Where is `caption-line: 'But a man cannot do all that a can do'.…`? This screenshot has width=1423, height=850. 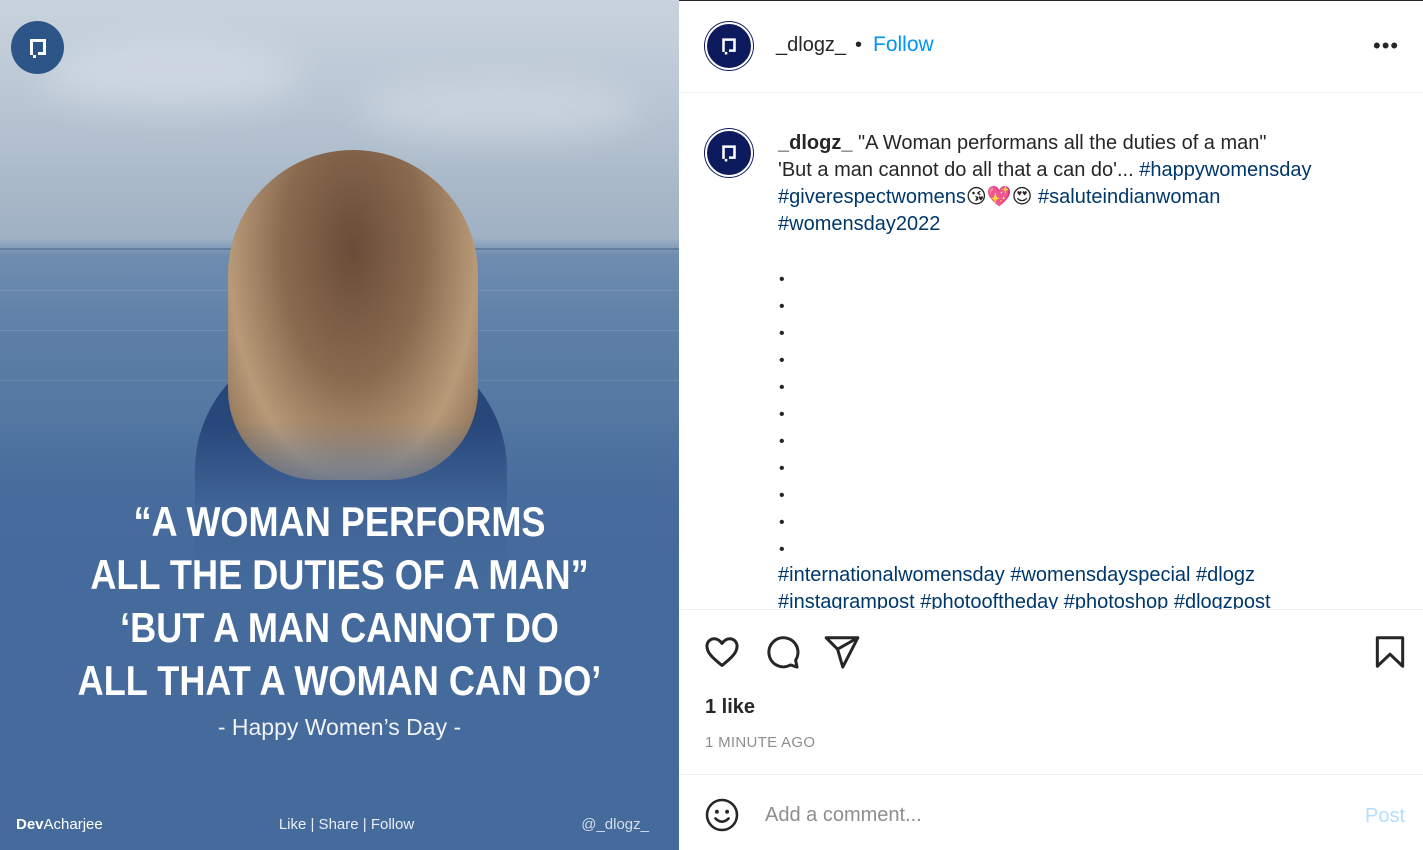
caption-line: 'But a man cannot do all that a can do'.… is located at coordinates (959, 170).